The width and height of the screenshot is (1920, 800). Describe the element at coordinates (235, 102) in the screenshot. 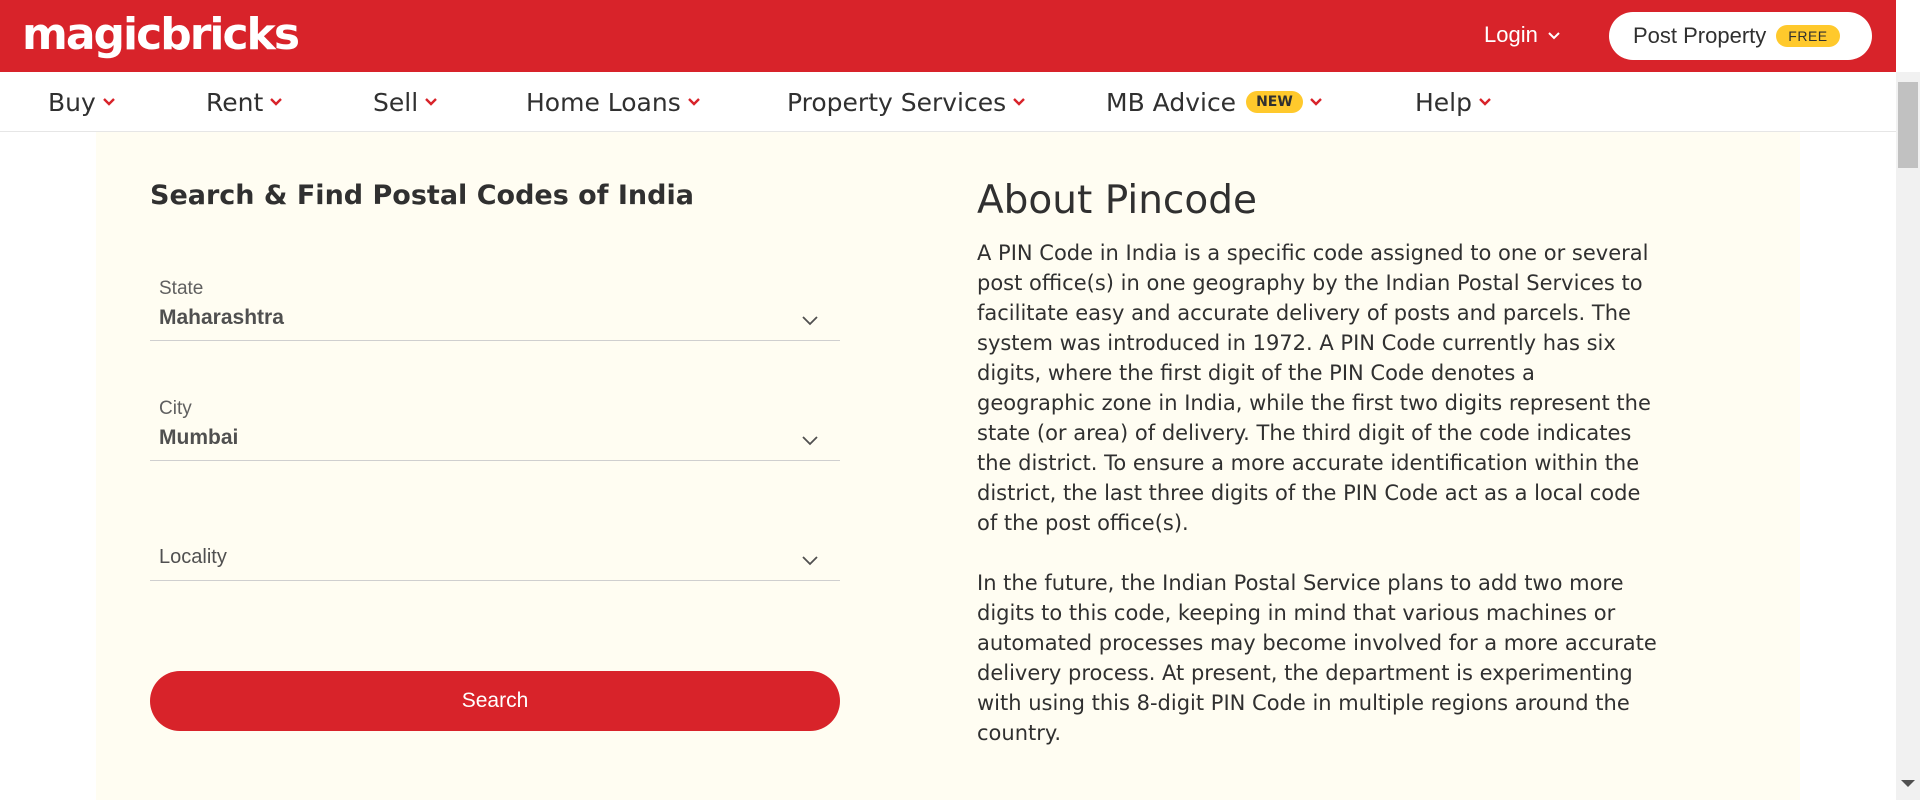

I see `nav-item-label: Rent` at that location.